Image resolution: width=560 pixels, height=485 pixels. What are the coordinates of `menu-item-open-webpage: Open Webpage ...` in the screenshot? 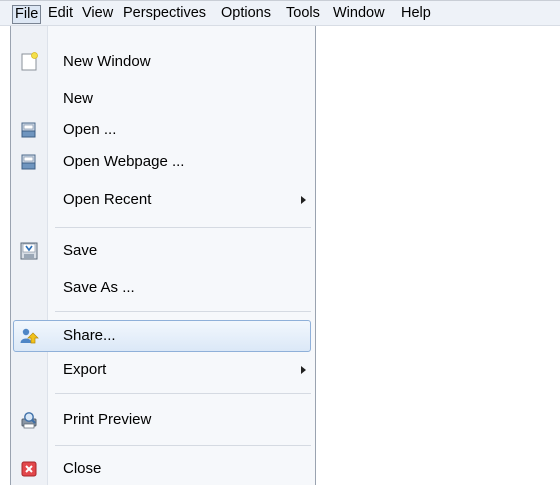 It's located at (163, 162).